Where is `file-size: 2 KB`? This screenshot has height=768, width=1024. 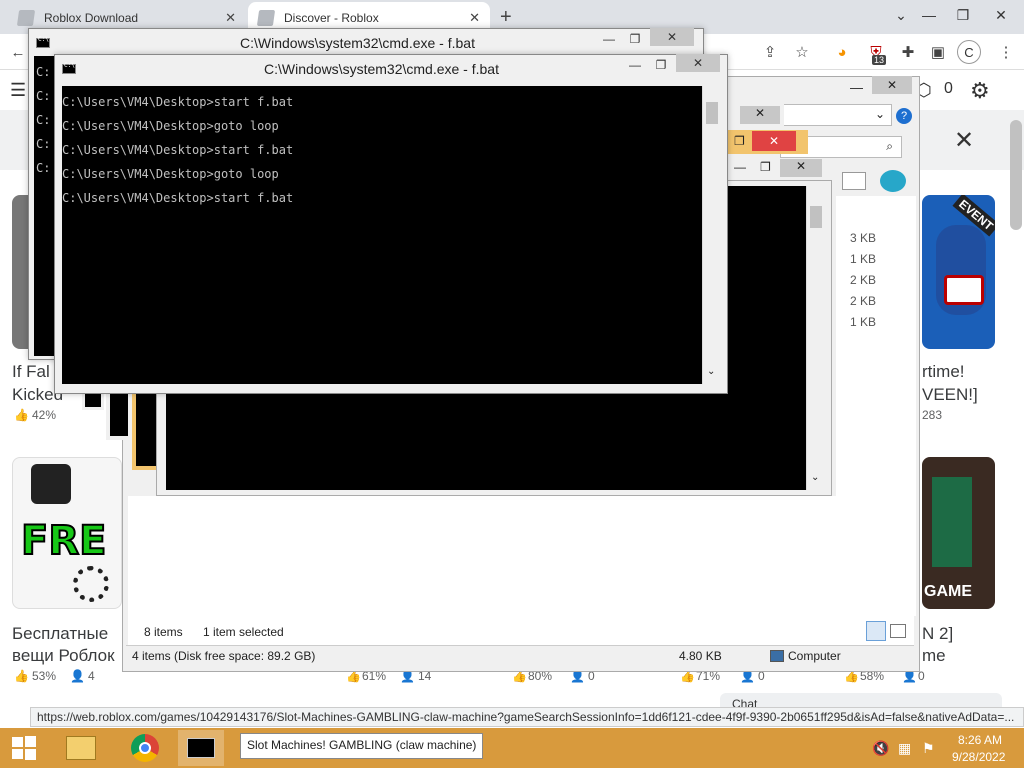
file-size: 2 KB is located at coordinates (863, 280).